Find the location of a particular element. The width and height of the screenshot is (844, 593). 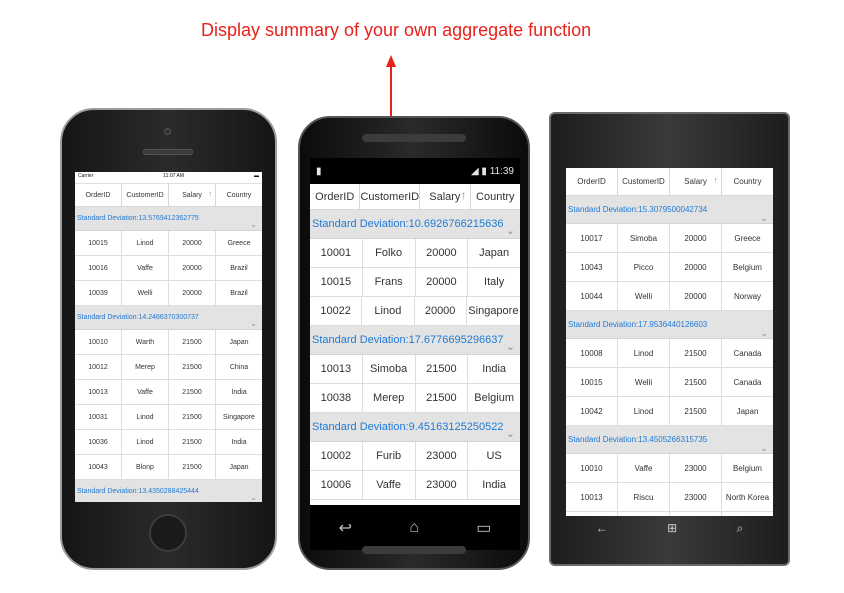

cell-country: Italy is located at coordinates (494, 282).